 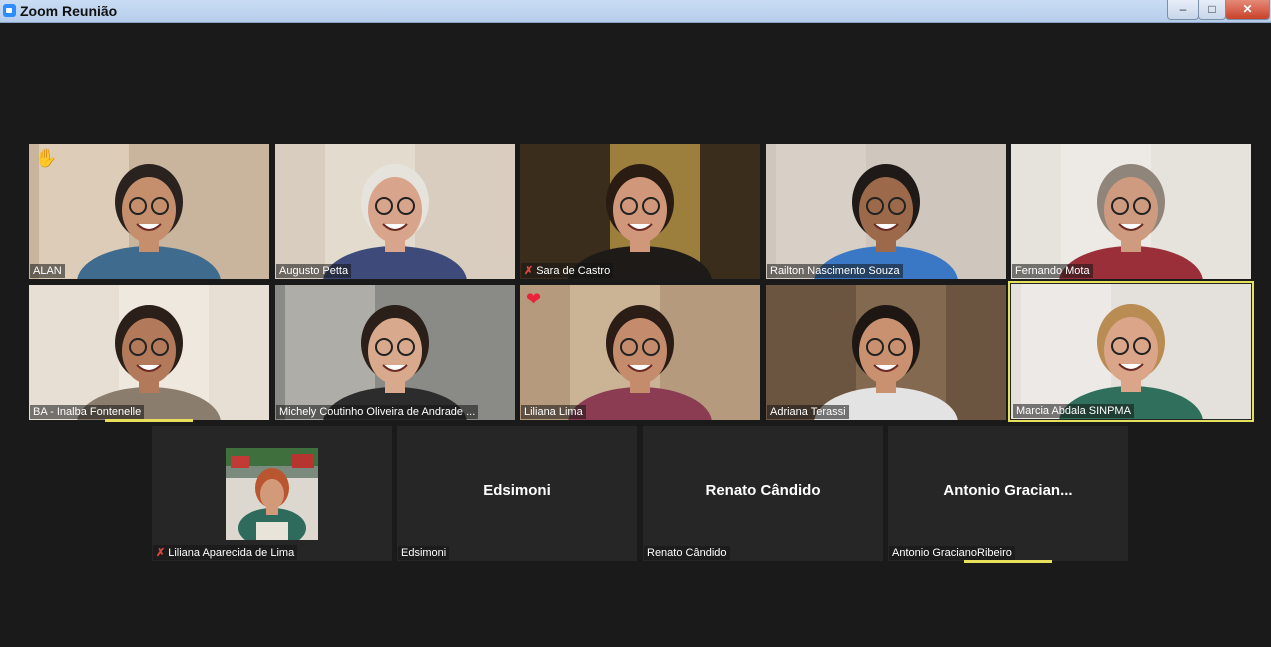 I want to click on window-titlebar: Zoom Reunião – □ ✕, so click(x=635, y=11).